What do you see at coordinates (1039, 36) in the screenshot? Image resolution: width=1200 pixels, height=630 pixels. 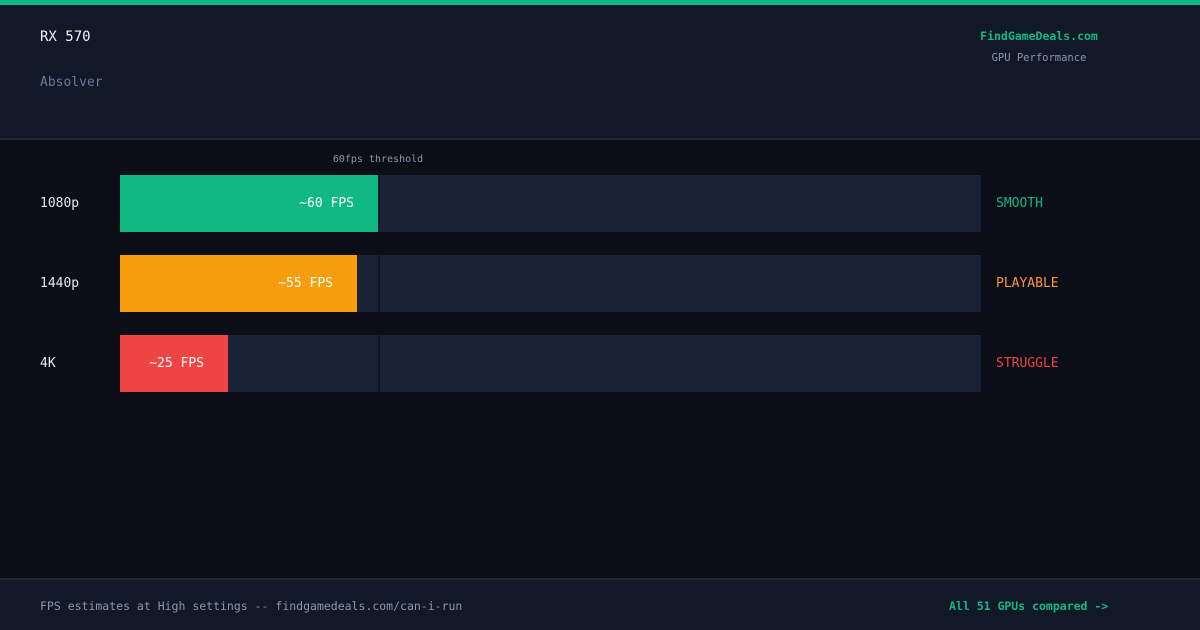 I see `brand-name: FindGameDeals.com` at bounding box center [1039, 36].